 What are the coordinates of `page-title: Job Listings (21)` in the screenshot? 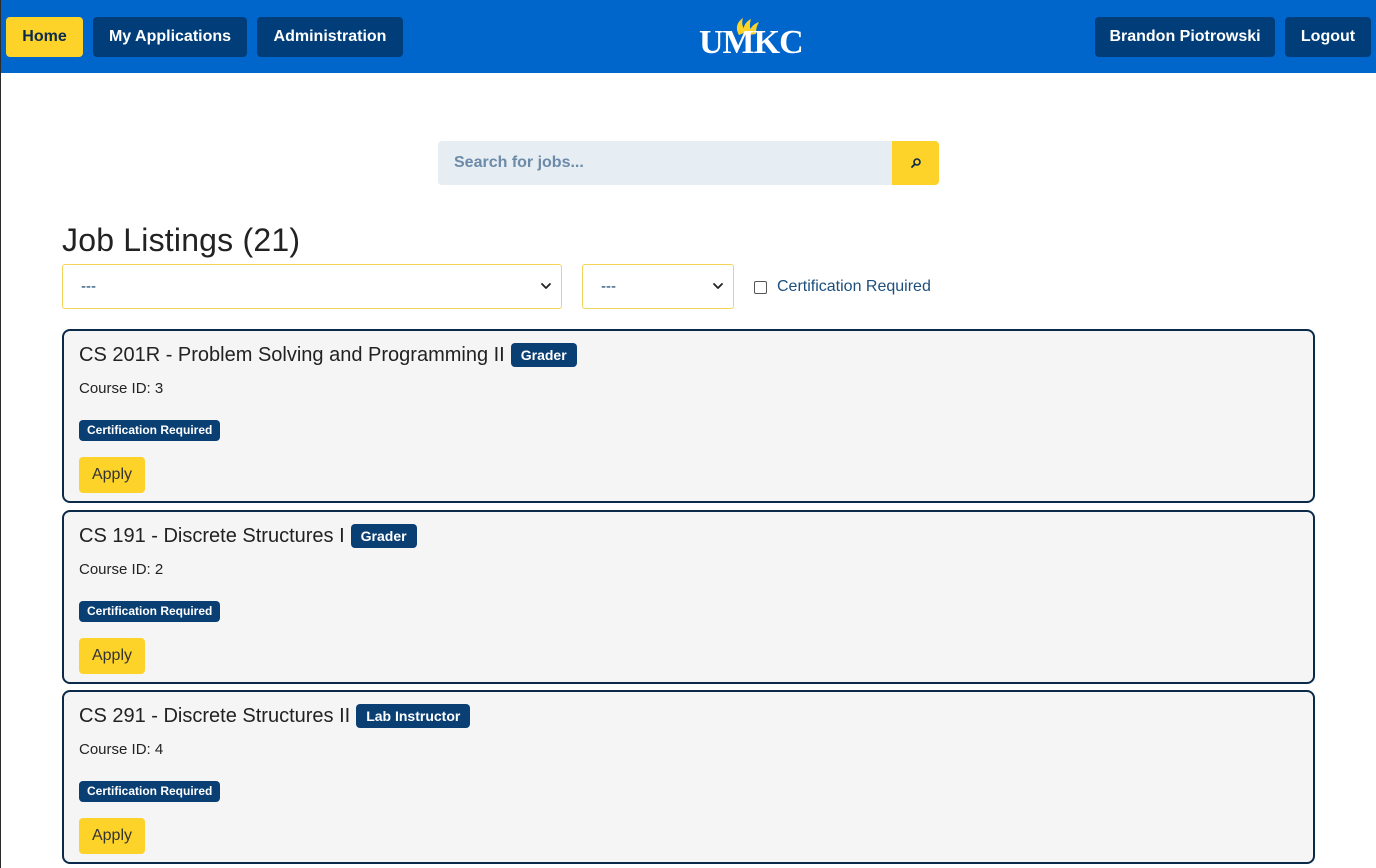 It's located at (181, 240).